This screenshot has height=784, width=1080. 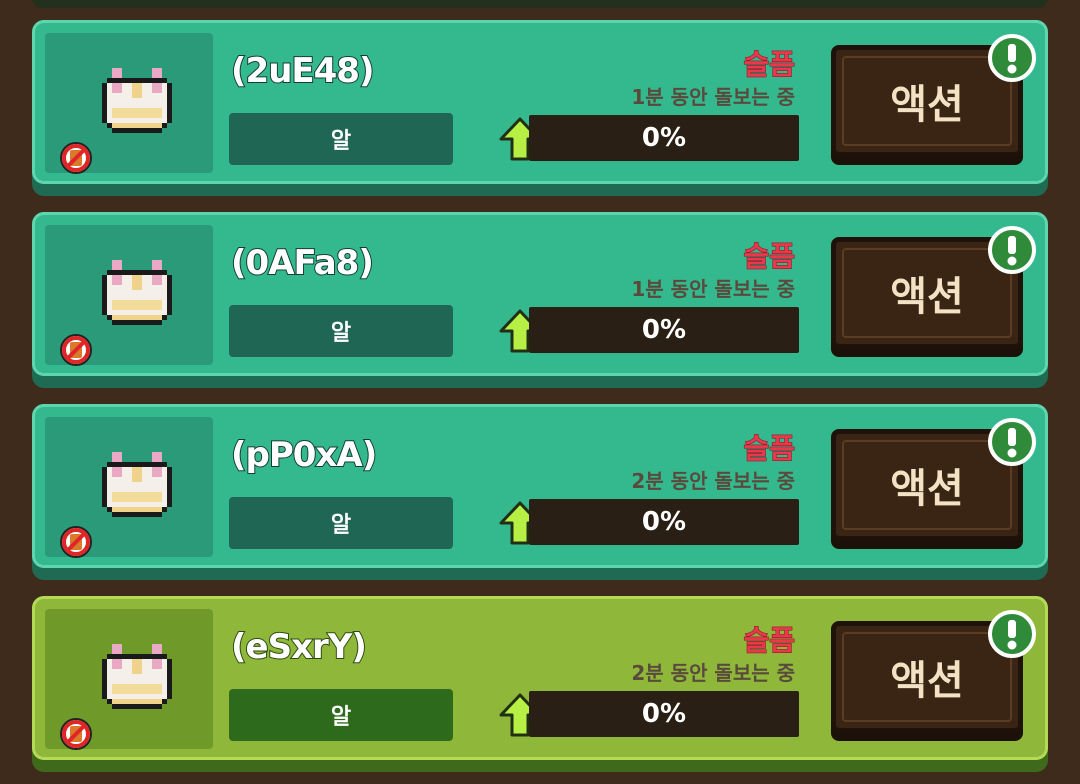 What do you see at coordinates (304, 455) in the screenshot?
I see `pet-name: (pP0xA)` at bounding box center [304, 455].